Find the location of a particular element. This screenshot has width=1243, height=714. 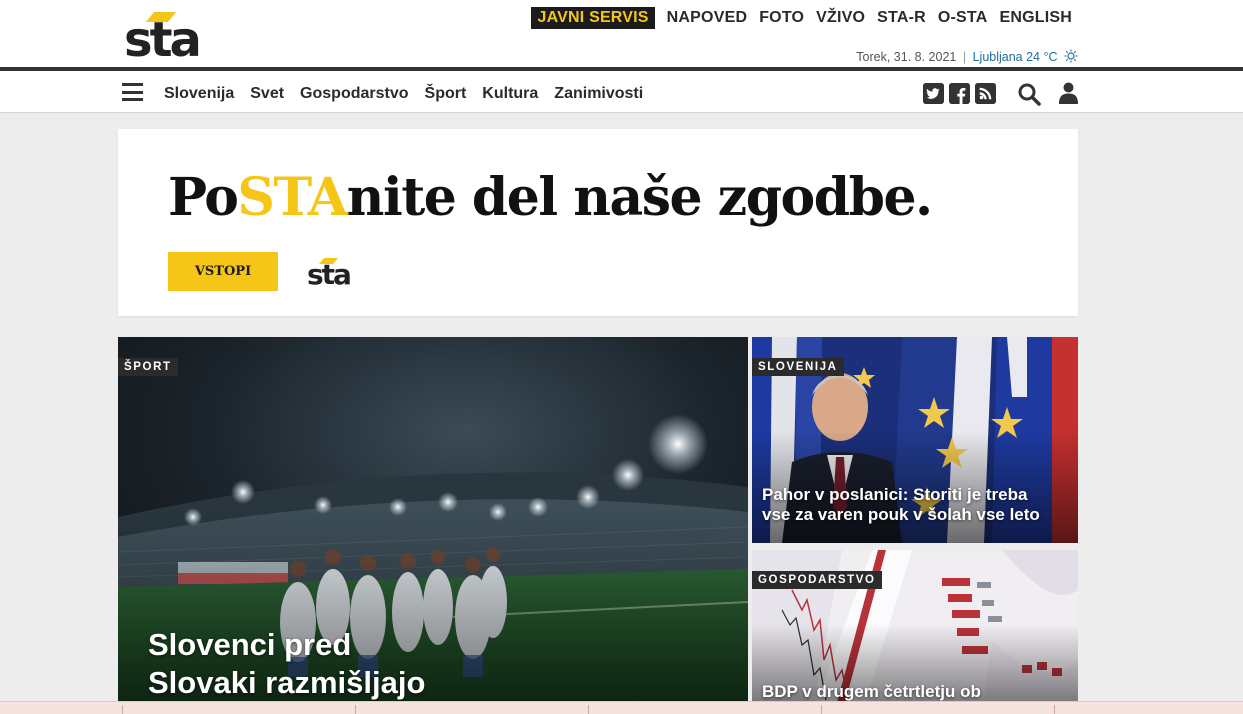

dateline: Torek, 31. 8. 2021 | Ljubljana 24 °C is located at coordinates (967, 56).